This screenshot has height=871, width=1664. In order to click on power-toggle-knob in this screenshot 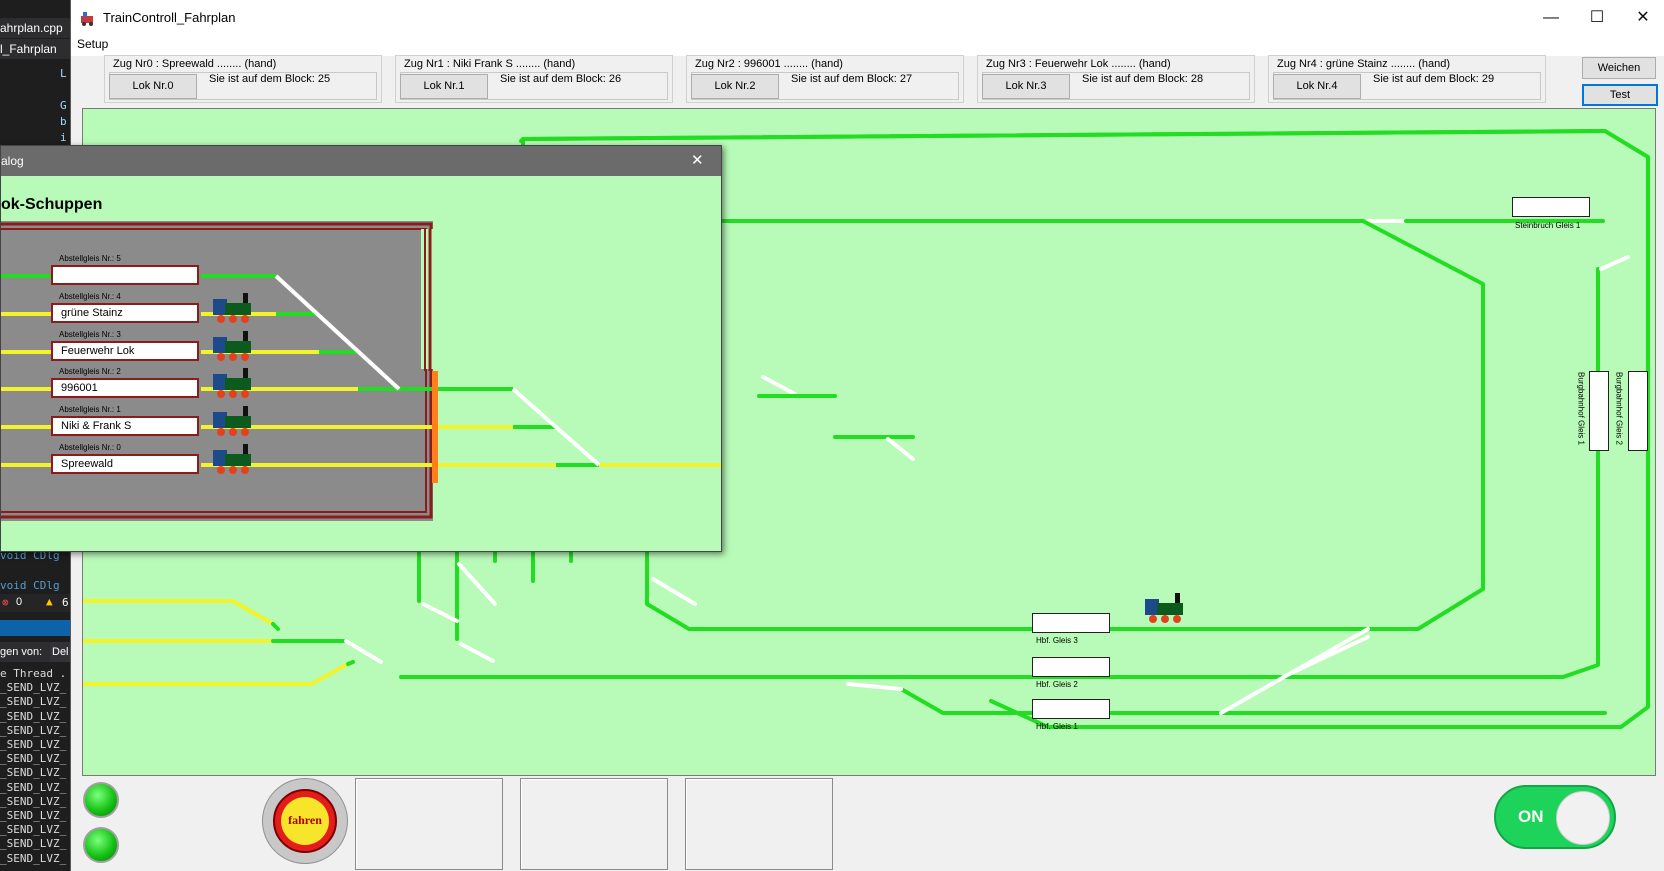, I will do `click(1583, 818)`.